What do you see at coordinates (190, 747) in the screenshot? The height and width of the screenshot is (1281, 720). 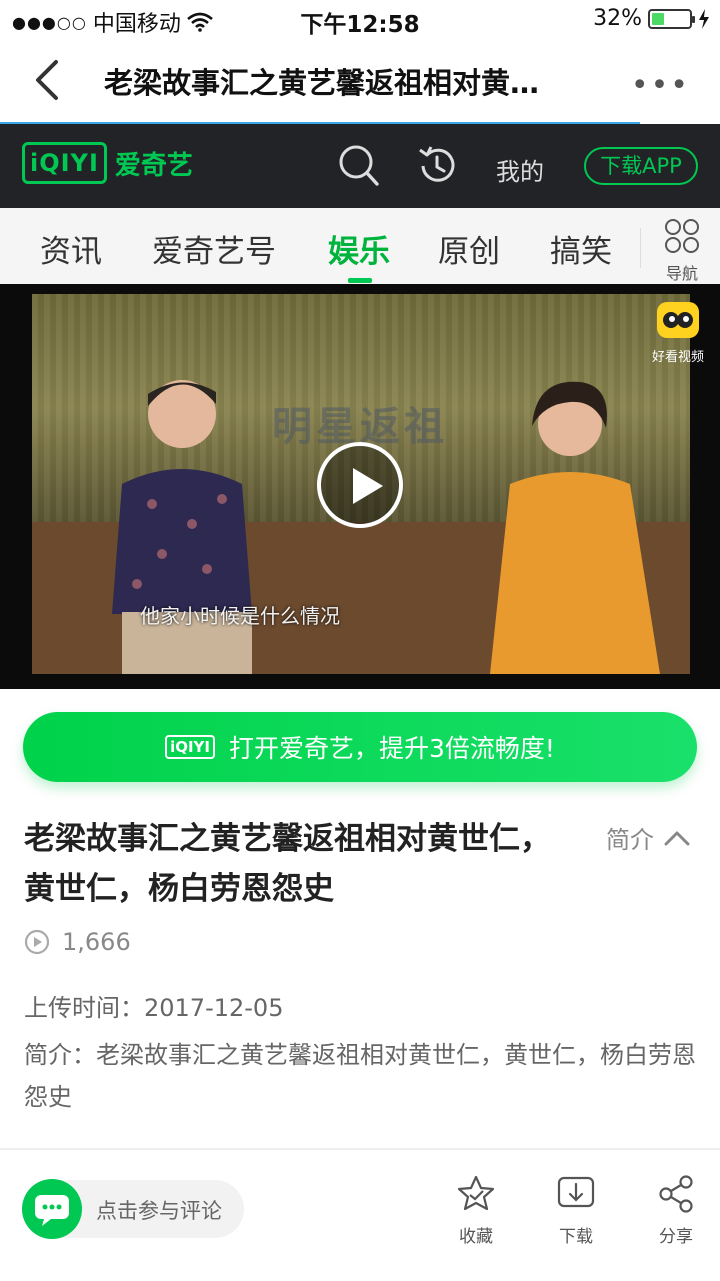 I see `iqiyi-mini-logo: iQIYI` at bounding box center [190, 747].